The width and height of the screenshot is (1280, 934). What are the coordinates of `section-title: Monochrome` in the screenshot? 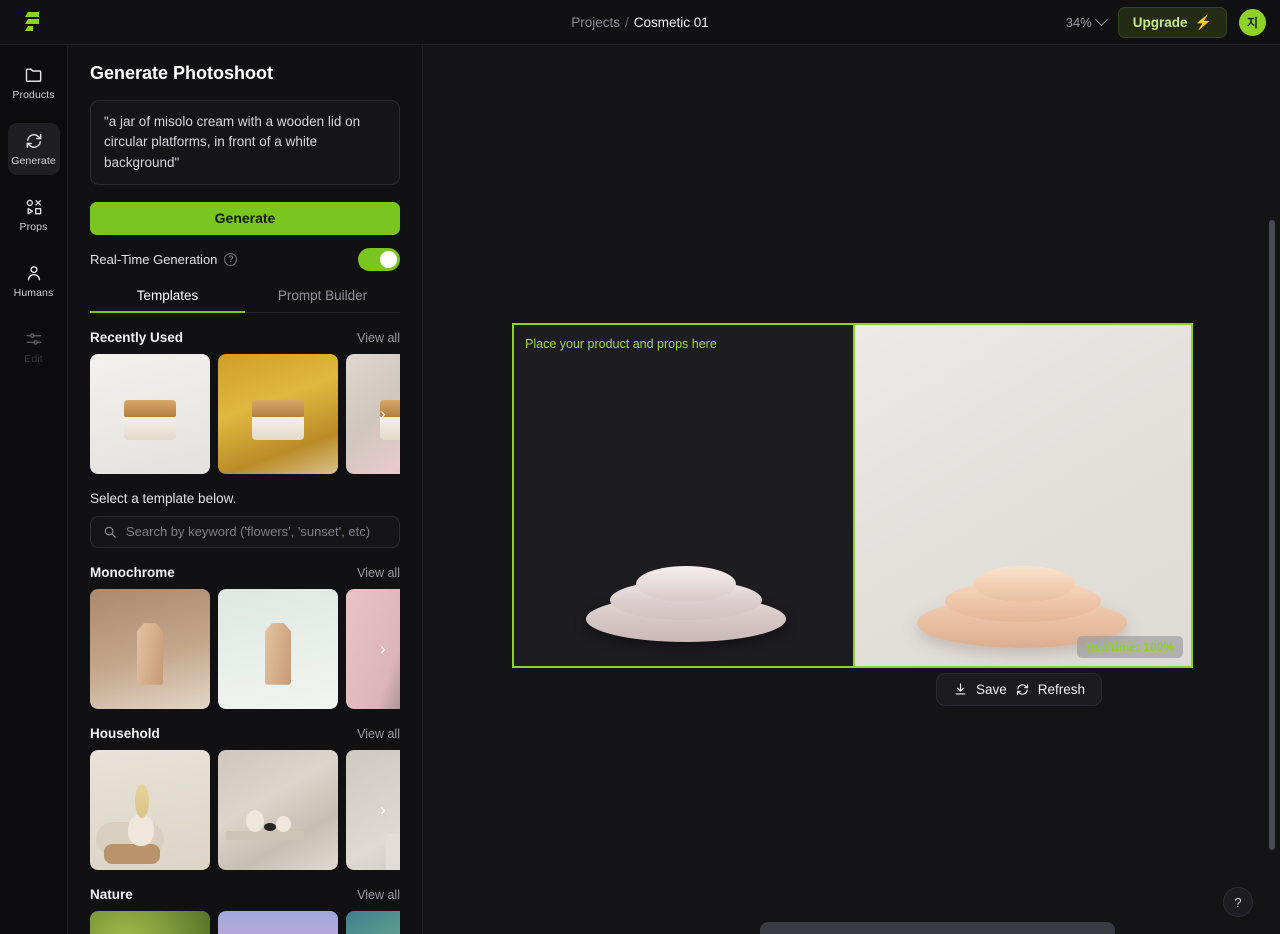 It's located at (132, 572).